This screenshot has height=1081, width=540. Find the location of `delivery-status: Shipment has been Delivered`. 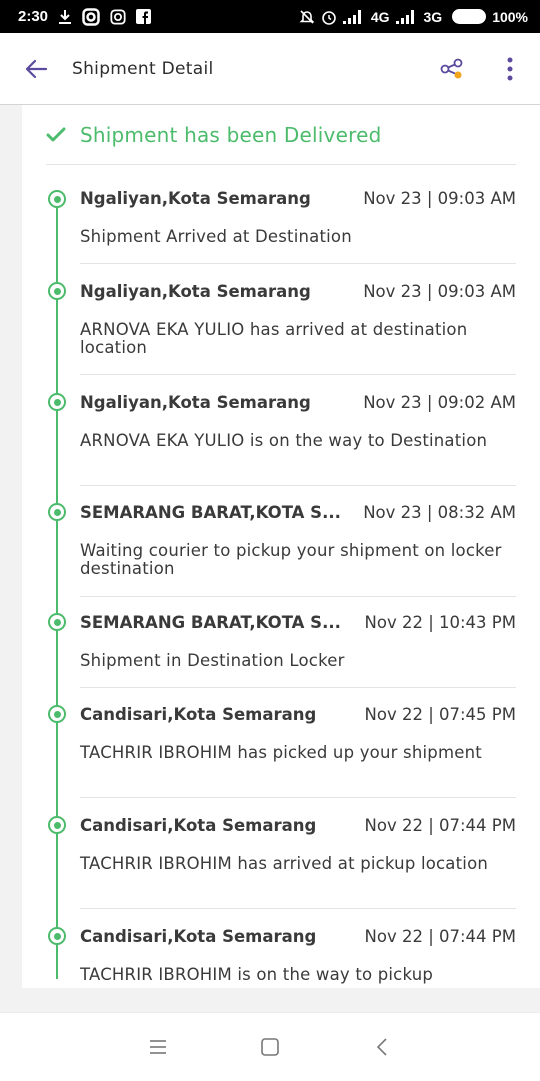

delivery-status: Shipment has been Delivered is located at coordinates (281, 135).